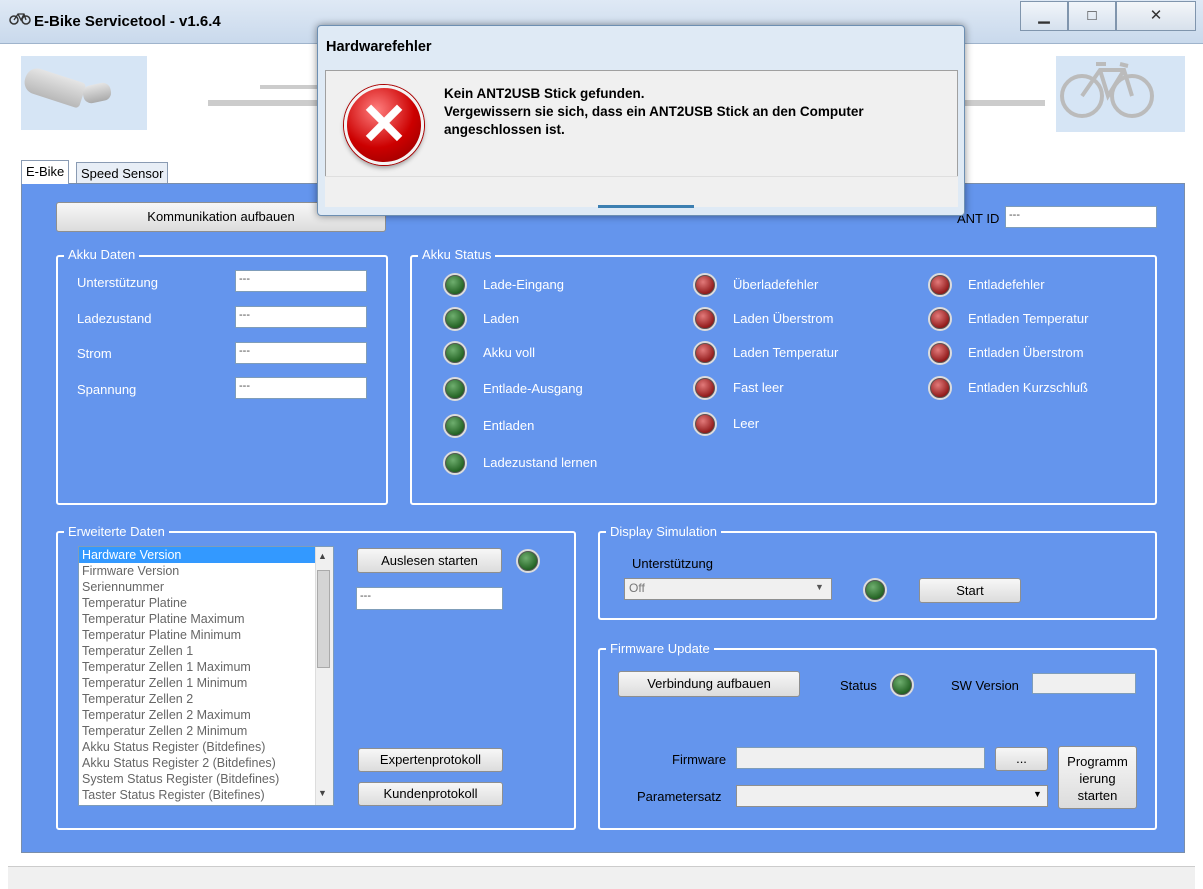 The image size is (1203, 889). Describe the element at coordinates (544, 93) in the screenshot. I see `dialog-message-line1: Kein ANT2USB Stick gefunden.` at that location.